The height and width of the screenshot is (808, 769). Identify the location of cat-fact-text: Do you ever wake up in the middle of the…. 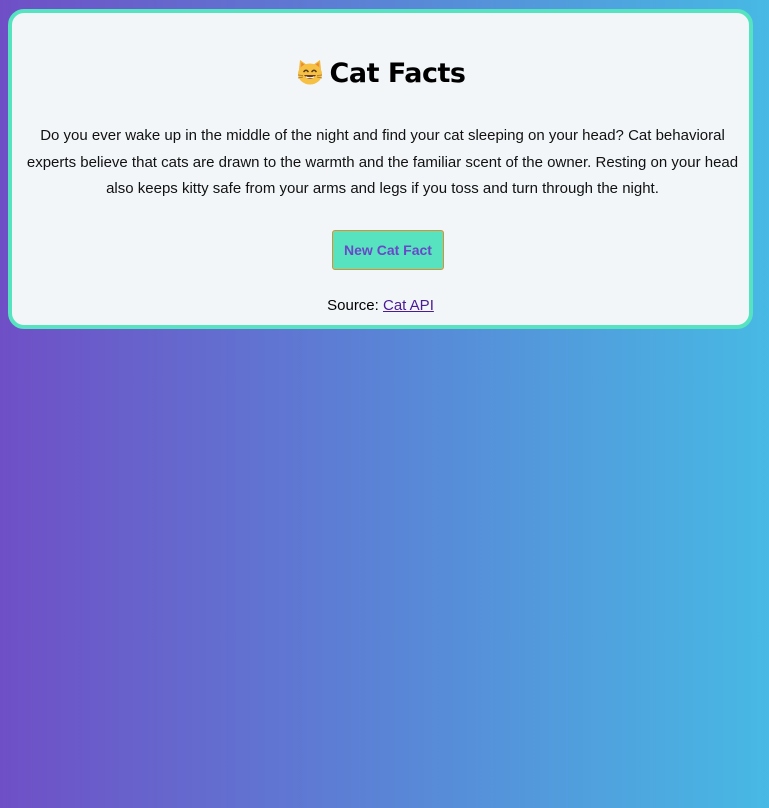
(382, 162).